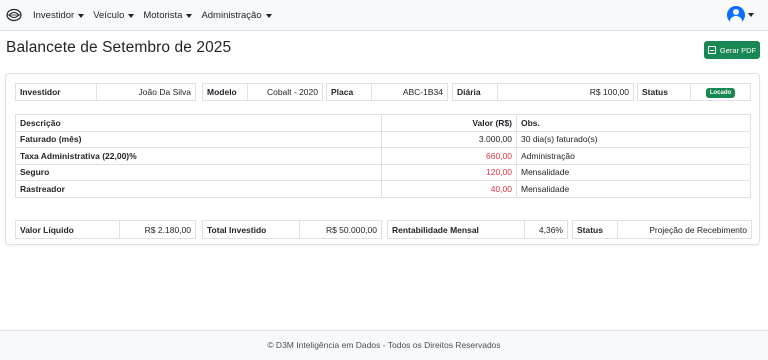 Image resolution: width=768 pixels, height=360 pixels. Describe the element at coordinates (449, 172) in the screenshot. I see `row-value: 120,00` at that location.